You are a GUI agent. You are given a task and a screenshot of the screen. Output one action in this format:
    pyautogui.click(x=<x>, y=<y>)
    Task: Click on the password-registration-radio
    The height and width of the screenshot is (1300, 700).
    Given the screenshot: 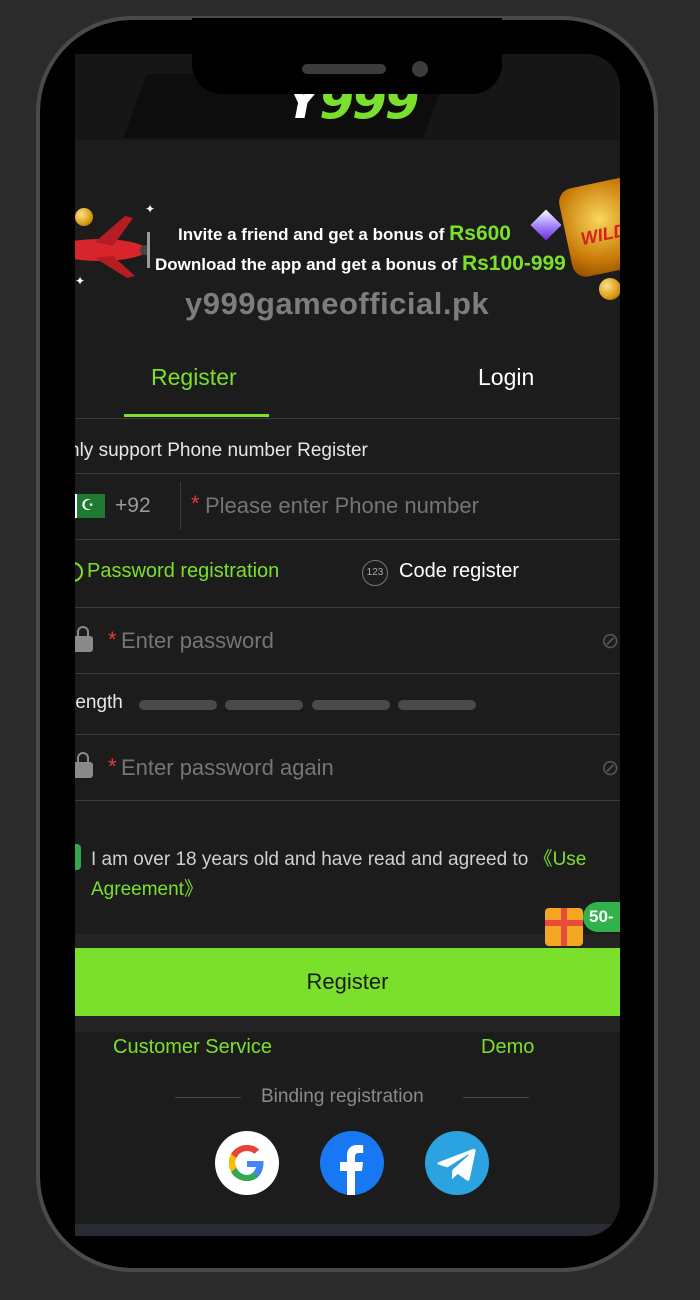 What is the action you would take?
    pyautogui.click(x=79, y=572)
    